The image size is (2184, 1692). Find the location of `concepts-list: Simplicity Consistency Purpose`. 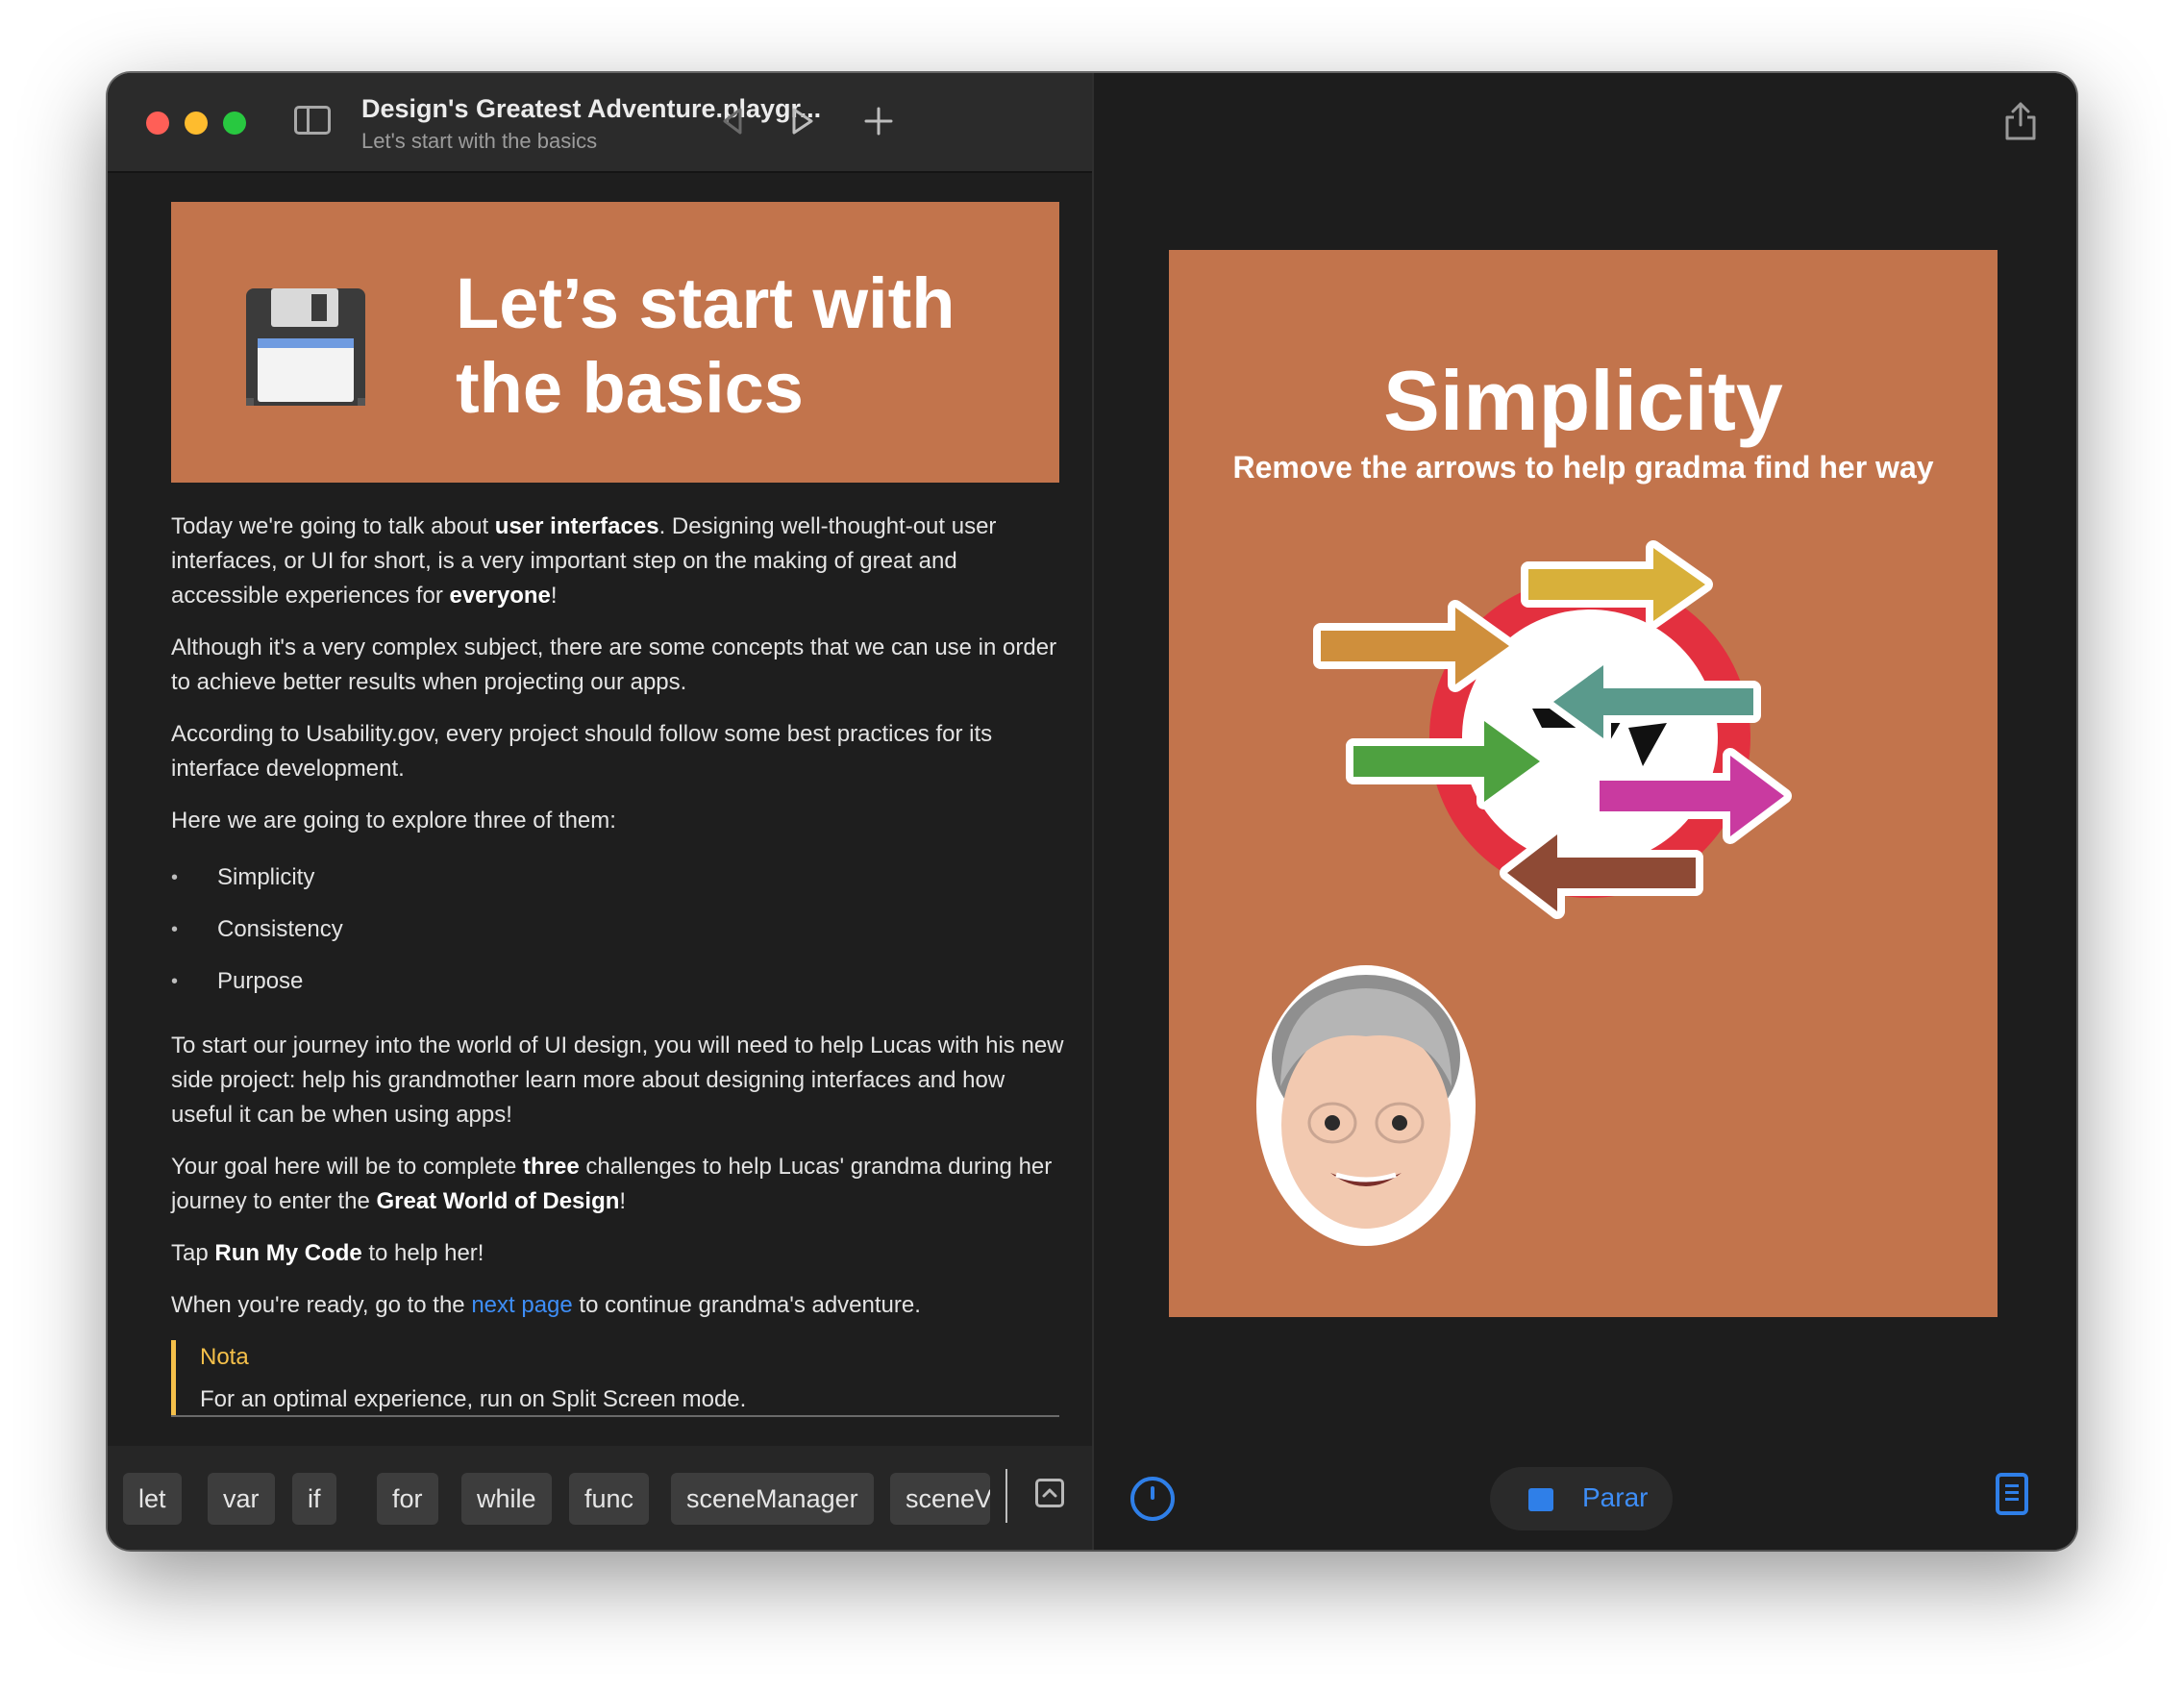

concepts-list: Simplicity Consistency Purpose is located at coordinates (618, 933).